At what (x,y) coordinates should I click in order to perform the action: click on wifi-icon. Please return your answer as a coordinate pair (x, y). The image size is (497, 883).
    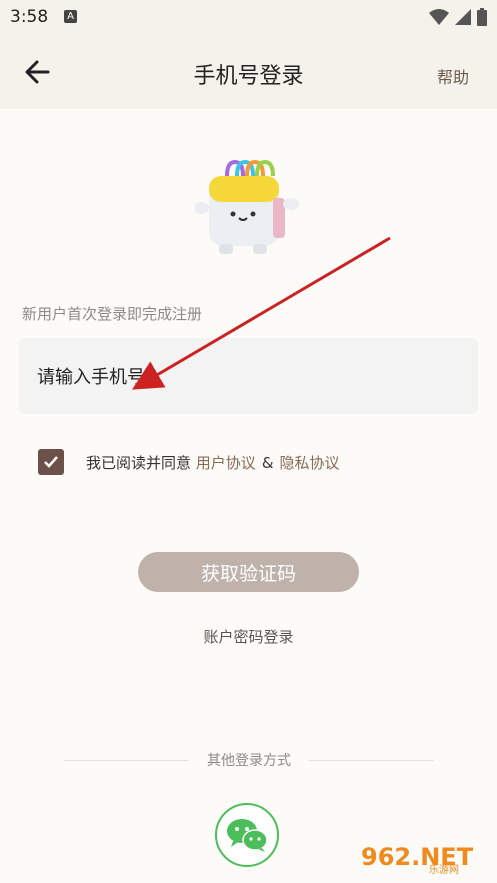
    Looking at the image, I should click on (439, 17).